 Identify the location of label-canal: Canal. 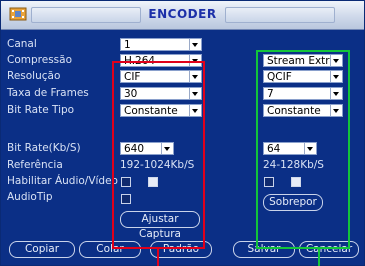
(22, 44).